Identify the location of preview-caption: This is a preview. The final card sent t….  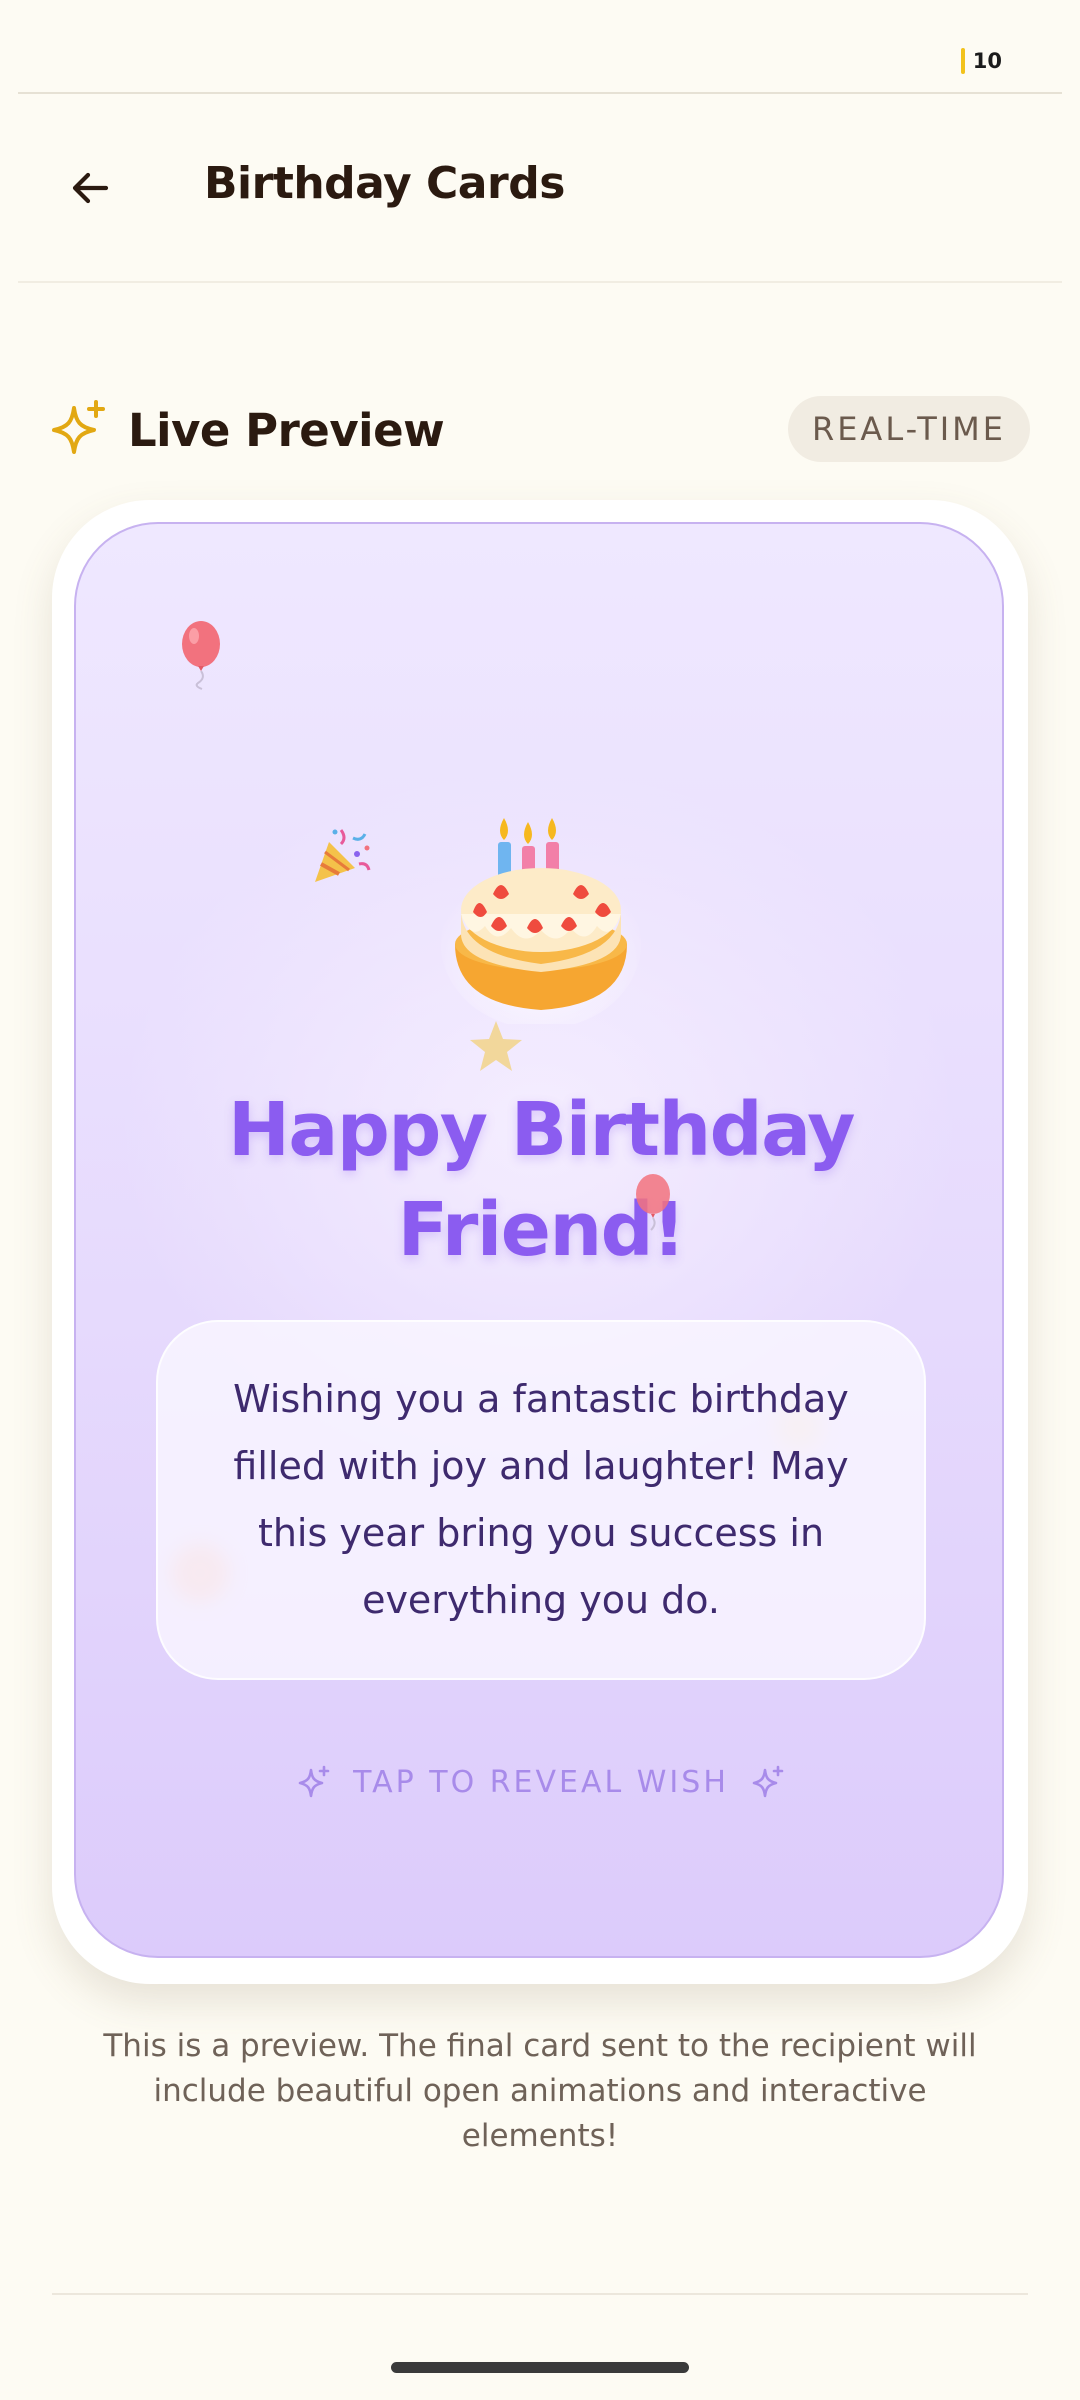
(540, 2091).